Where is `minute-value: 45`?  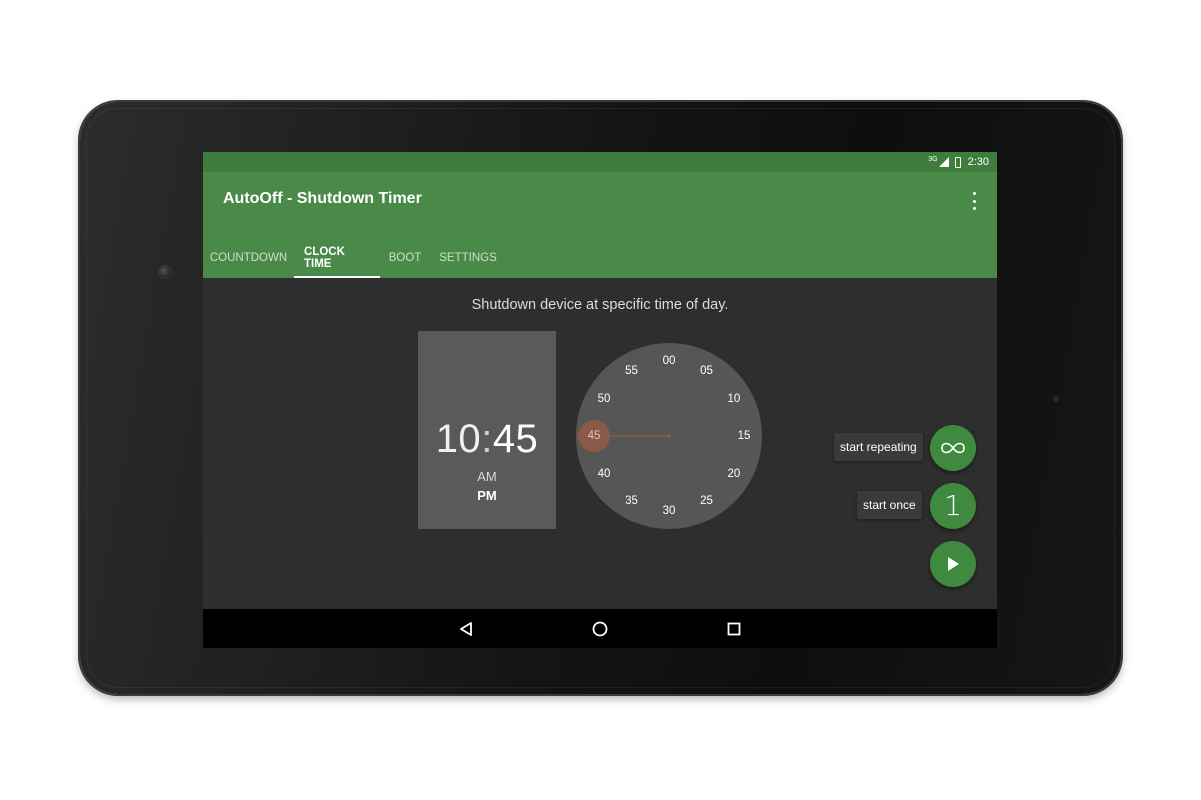 minute-value: 45 is located at coordinates (516, 439).